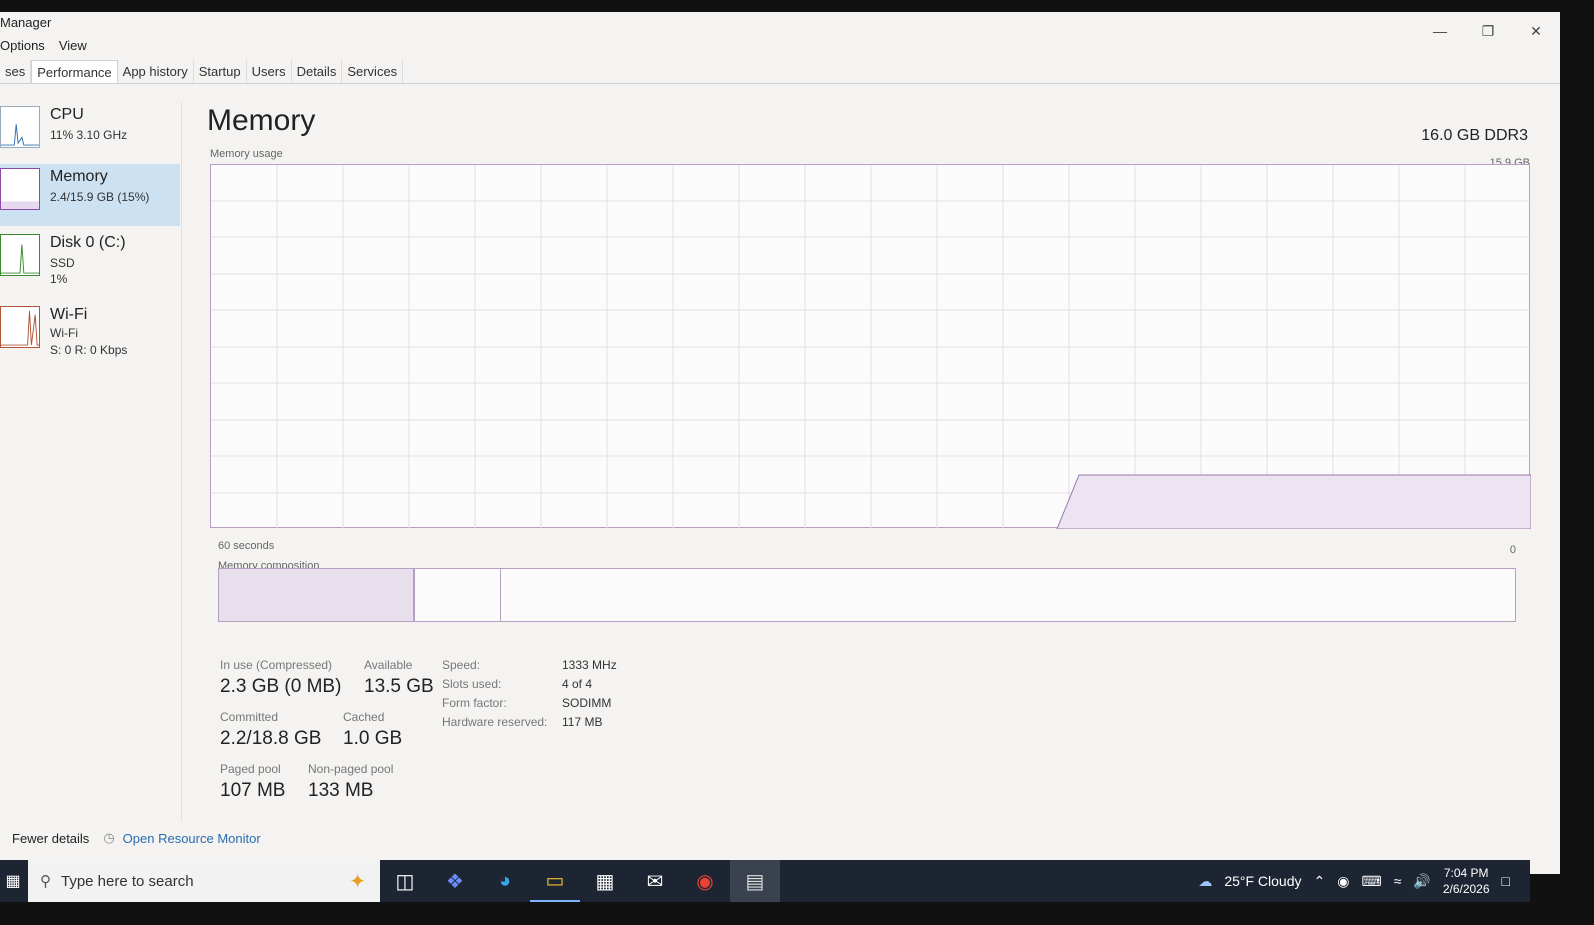 The height and width of the screenshot is (925, 1594). What do you see at coordinates (220, 71) in the screenshot?
I see `tab-startup: Startup` at bounding box center [220, 71].